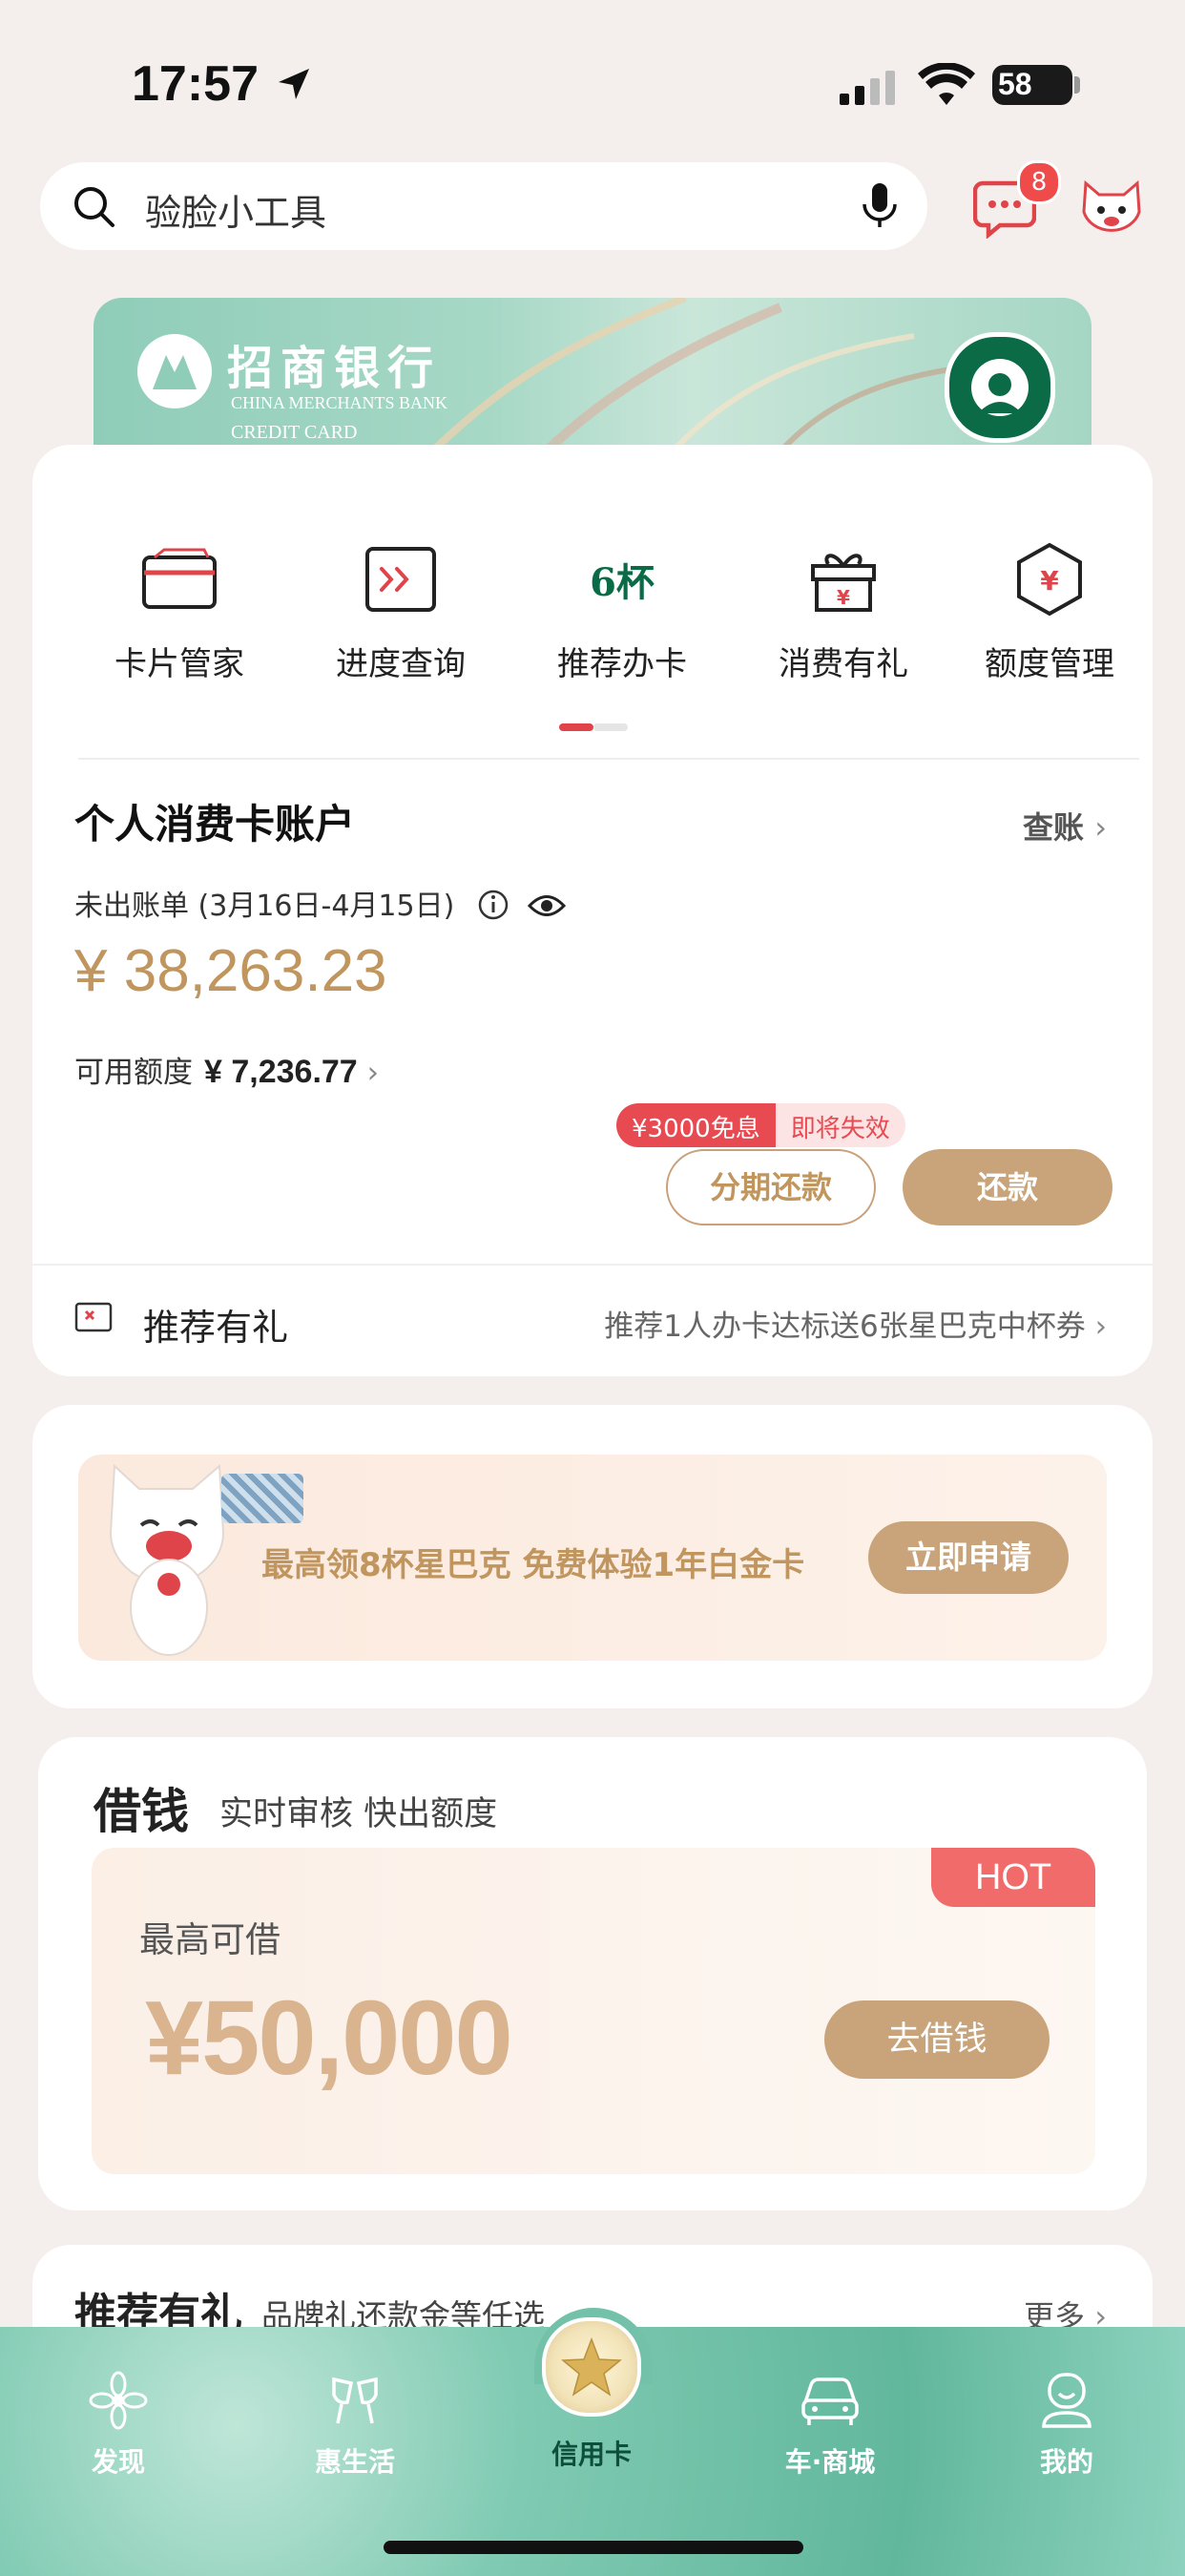 This screenshot has height=2576, width=1185. Describe the element at coordinates (179, 610) in the screenshot. I see `quick-action-card-manager: 卡片管家` at that location.